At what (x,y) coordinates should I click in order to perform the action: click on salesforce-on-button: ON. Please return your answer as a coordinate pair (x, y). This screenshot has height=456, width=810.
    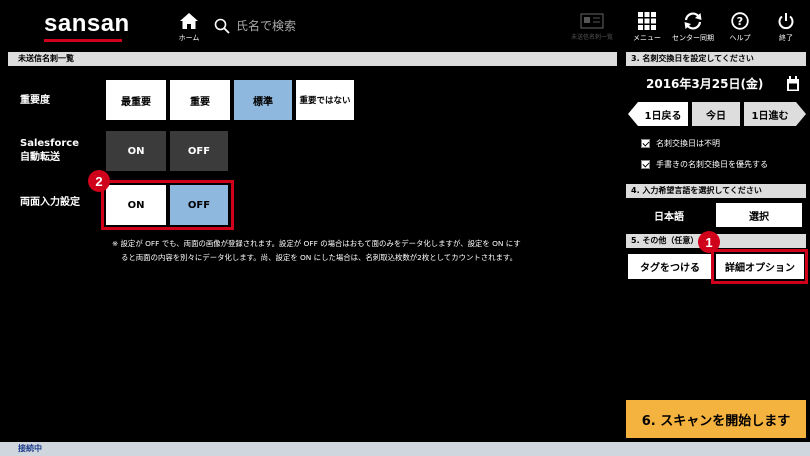
    Looking at the image, I should click on (136, 151).